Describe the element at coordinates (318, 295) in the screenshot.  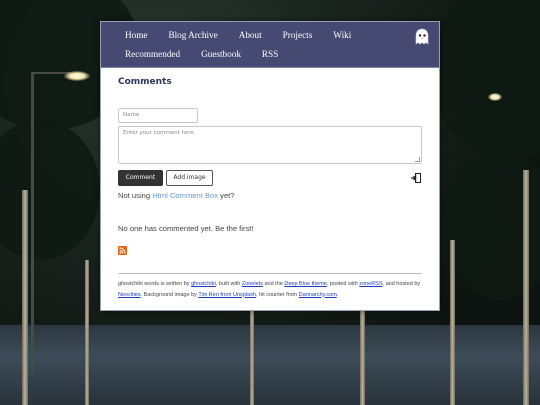
I see `footer-link-dannarchy: Dannarchy.com` at that location.